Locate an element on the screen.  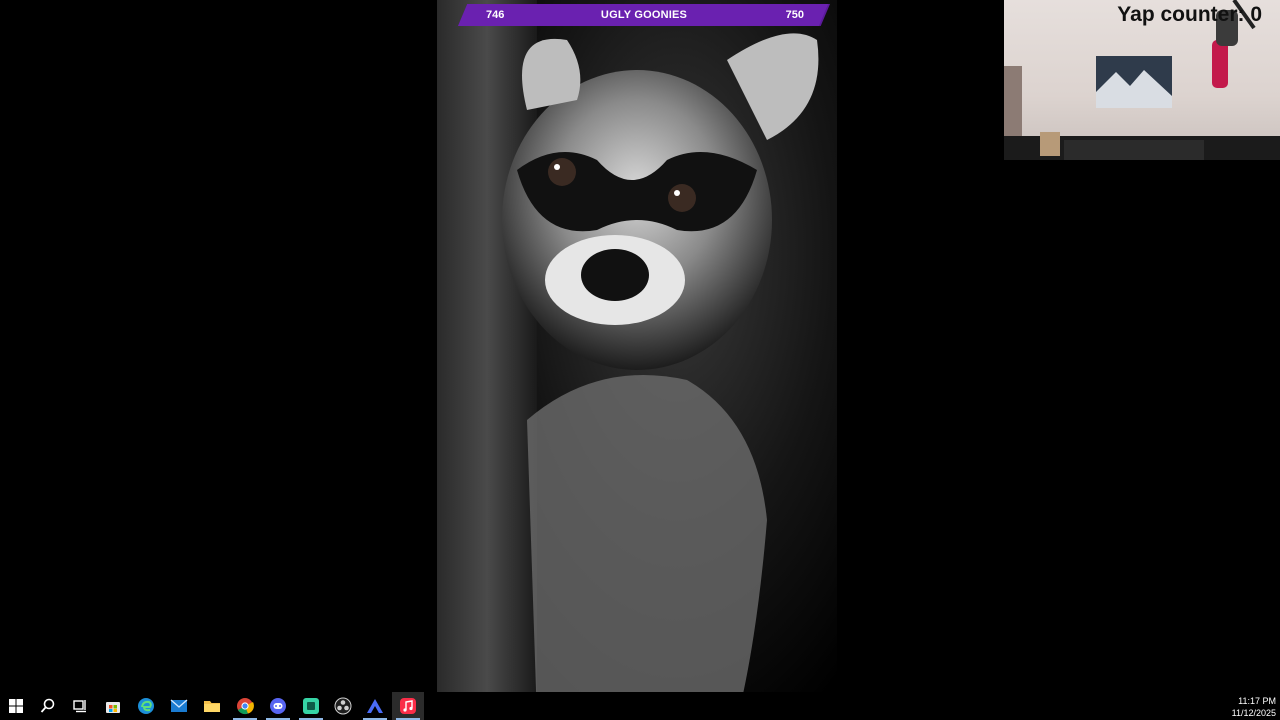
taskbar-edge is located at coordinates (146, 706).